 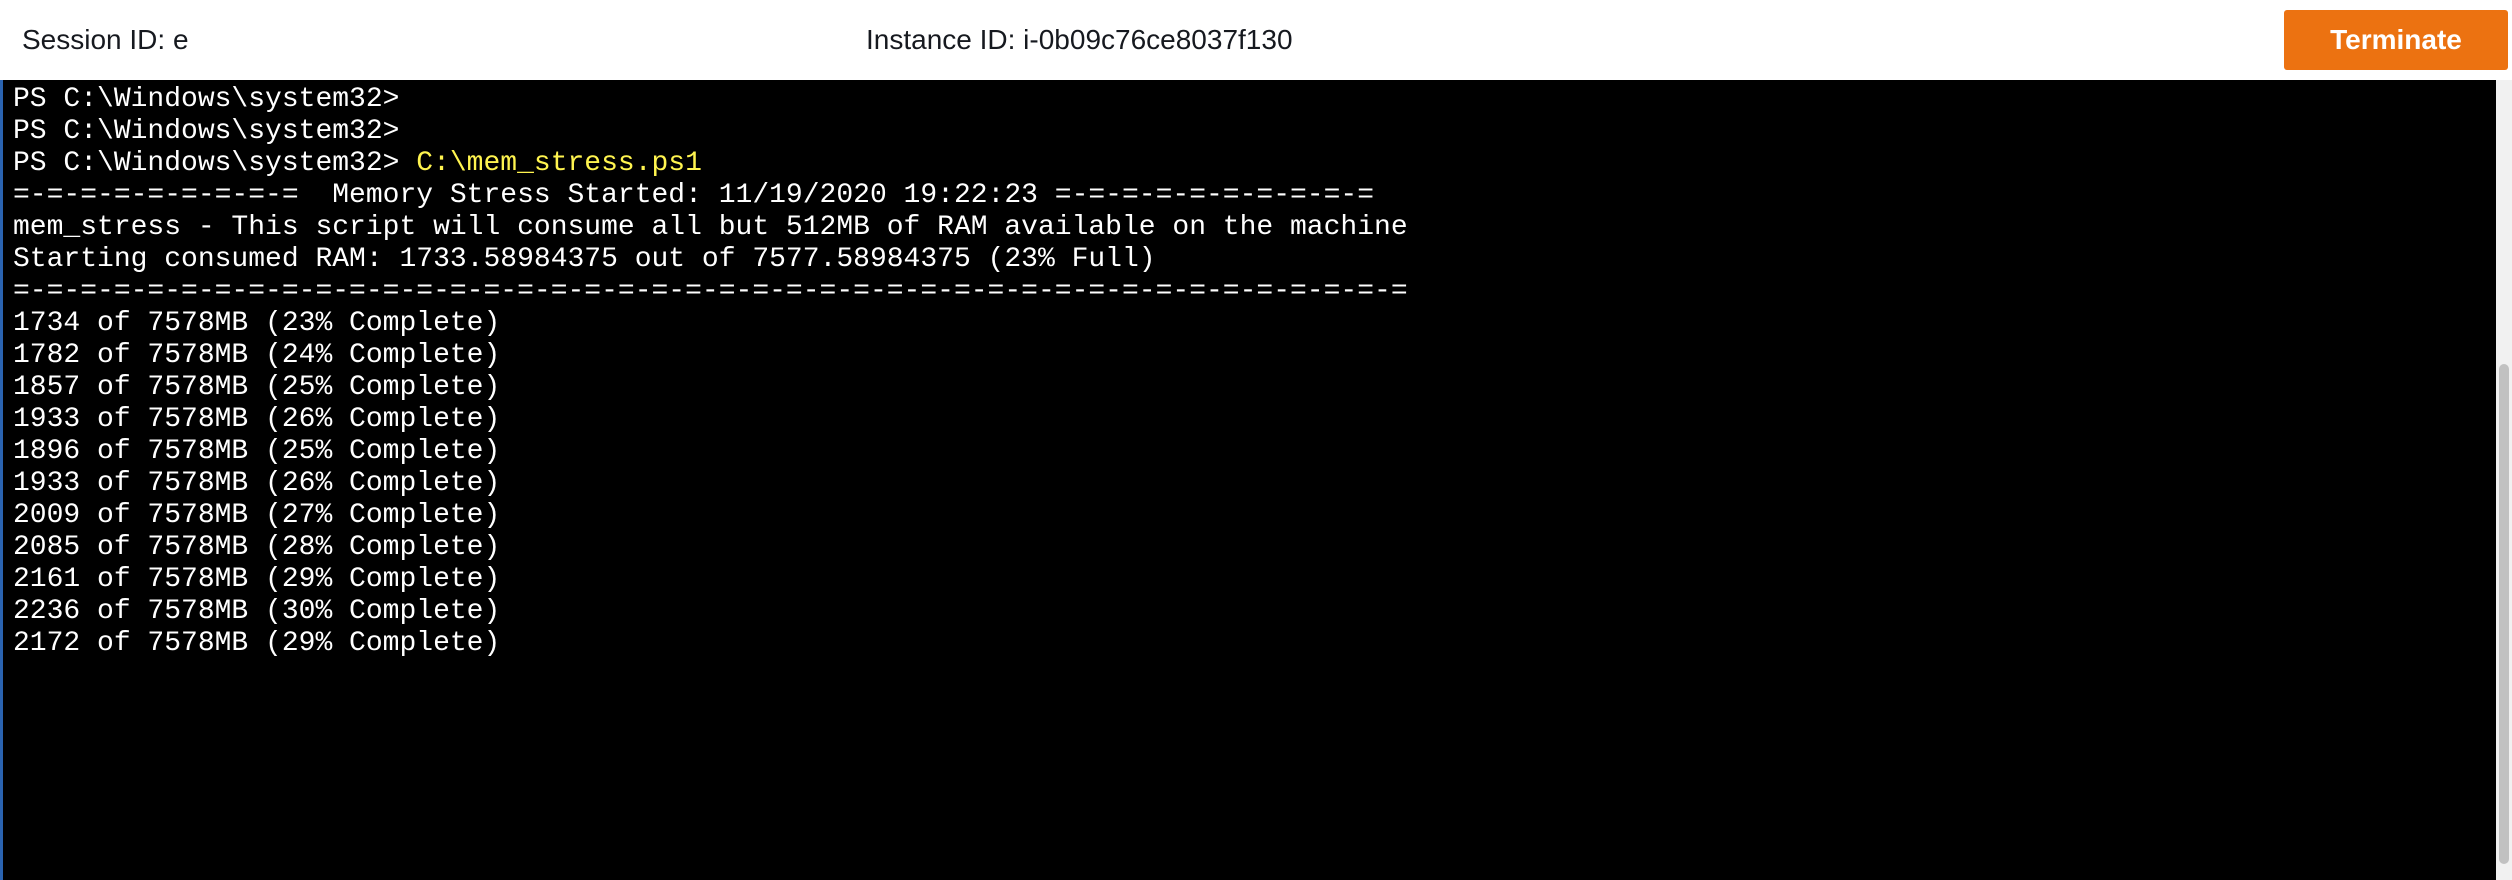 I want to click on instance-id-label: Instance ID: i-0b09c76ce8037f130, so click(x=1079, y=39).